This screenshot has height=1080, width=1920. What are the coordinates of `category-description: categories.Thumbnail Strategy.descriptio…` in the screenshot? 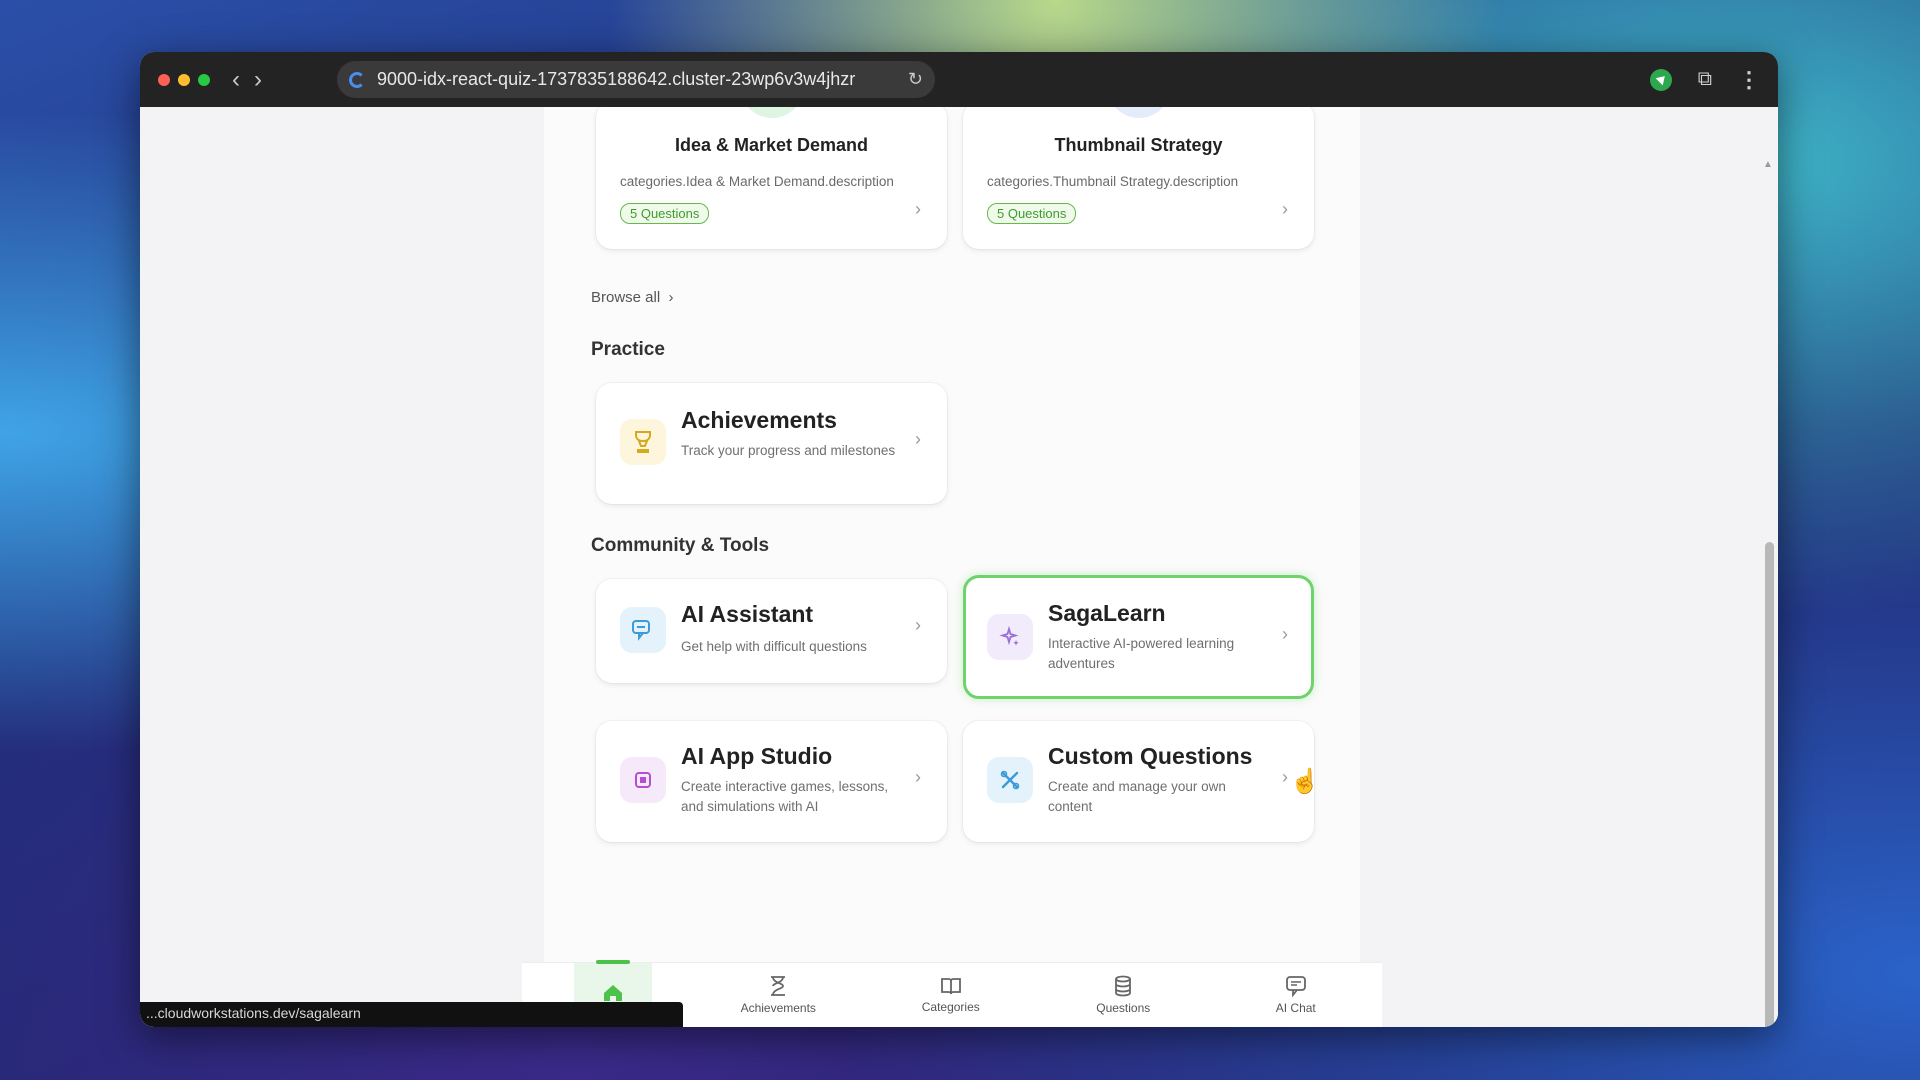 It's located at (1113, 181).